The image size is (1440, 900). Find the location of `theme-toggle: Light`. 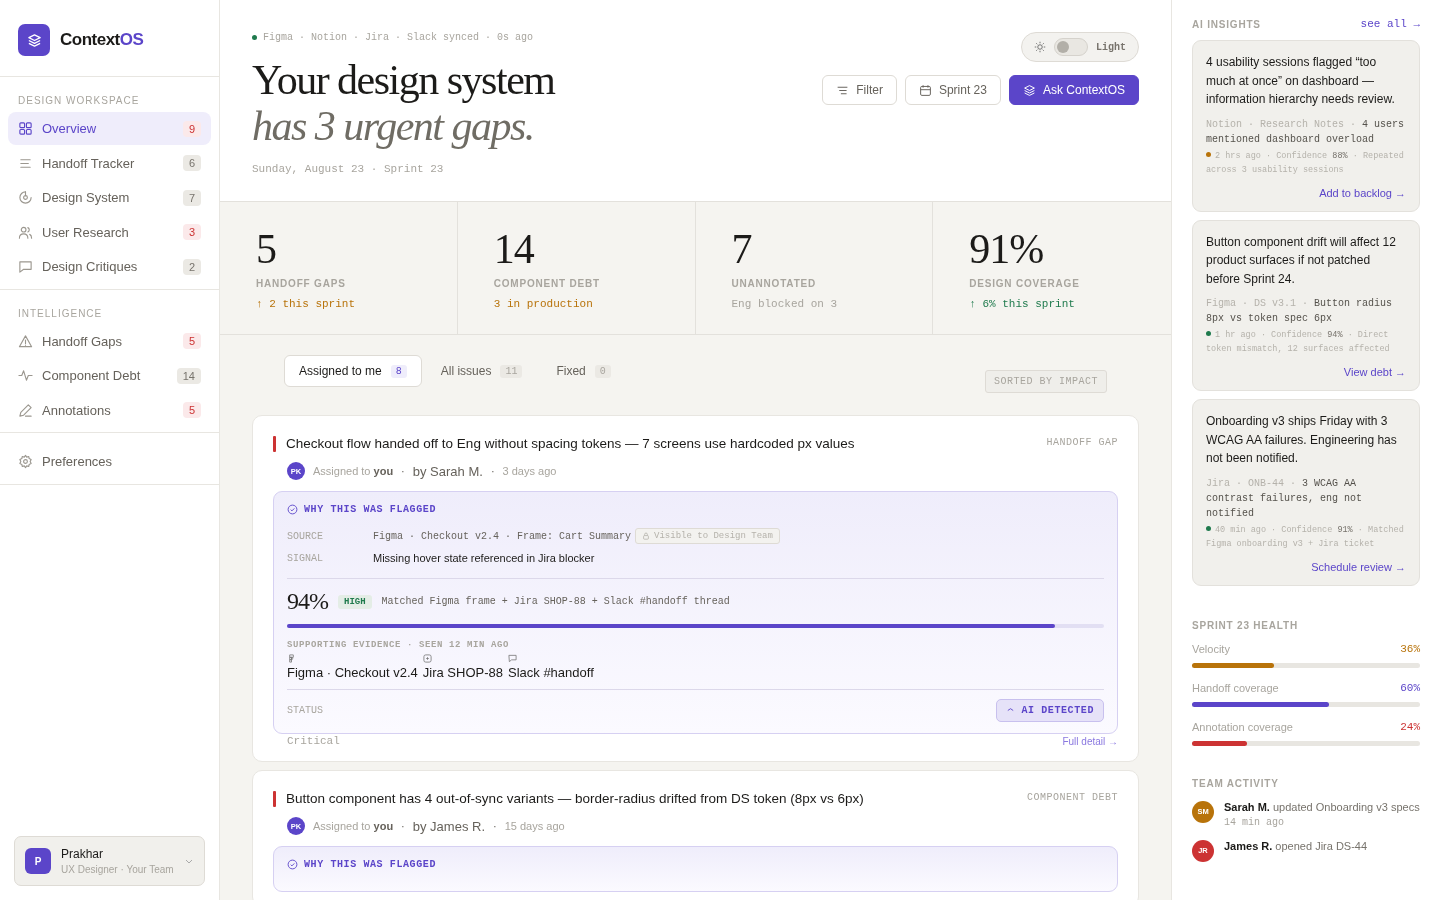

theme-toggle: Light is located at coordinates (1080, 47).